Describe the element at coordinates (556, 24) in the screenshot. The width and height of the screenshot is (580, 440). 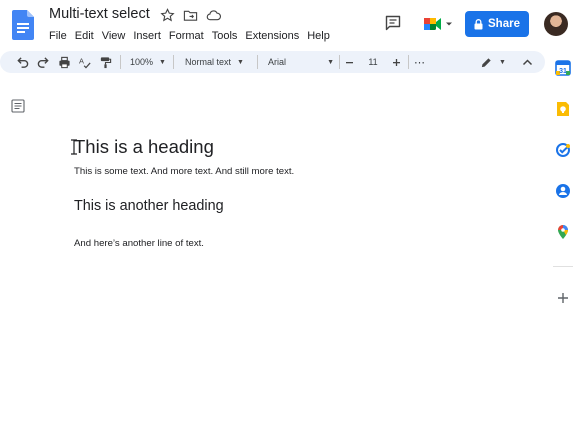
I see `avatar` at that location.